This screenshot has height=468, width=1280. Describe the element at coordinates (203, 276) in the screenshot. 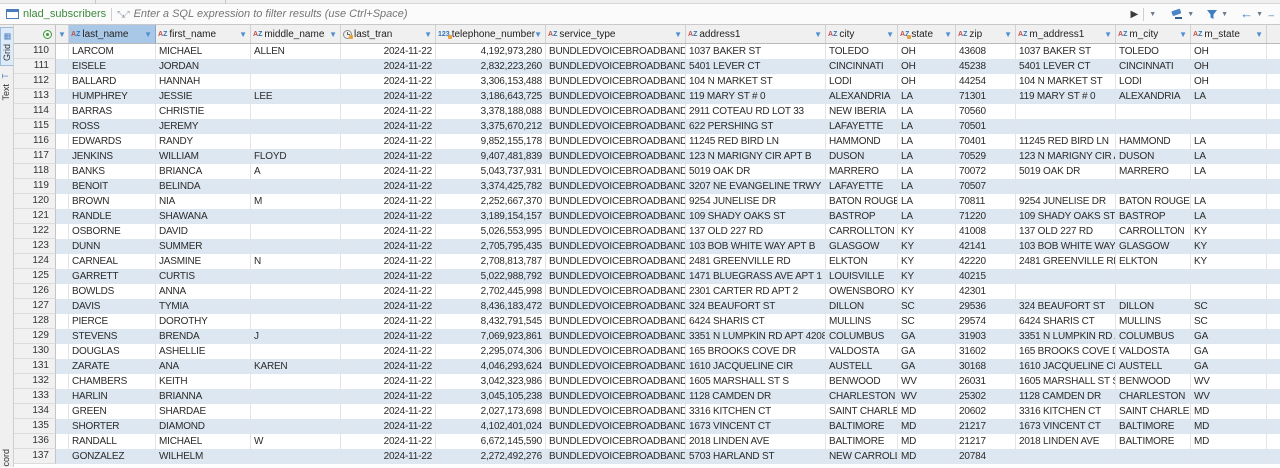

I see `table-cell: CURTIS` at that location.